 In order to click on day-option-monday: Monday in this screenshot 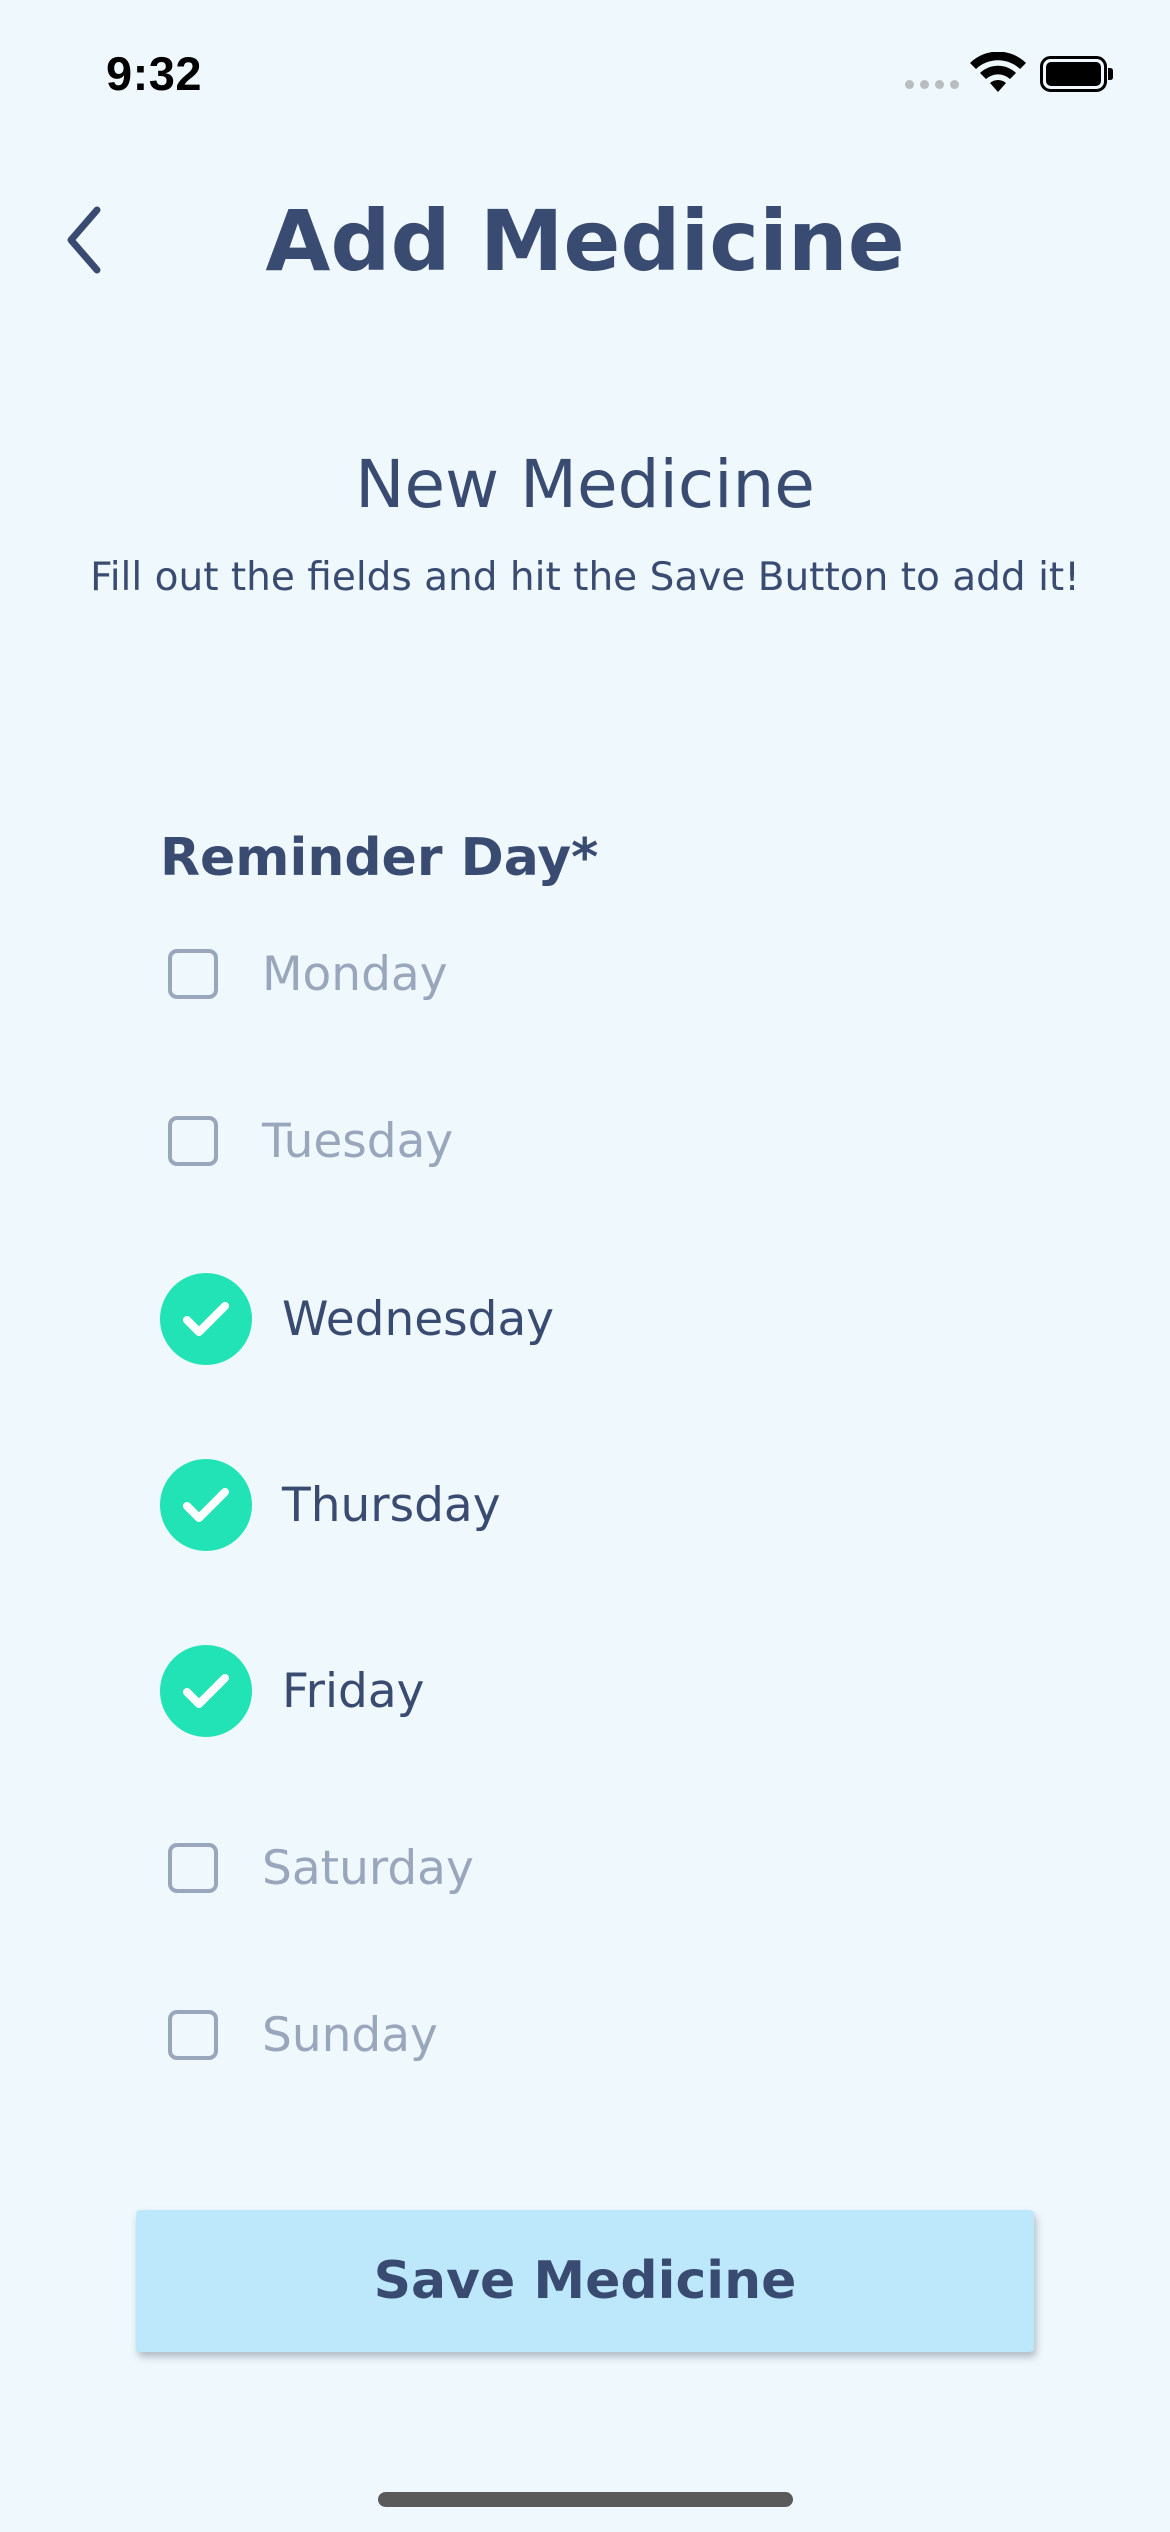, I will do `click(304, 974)`.